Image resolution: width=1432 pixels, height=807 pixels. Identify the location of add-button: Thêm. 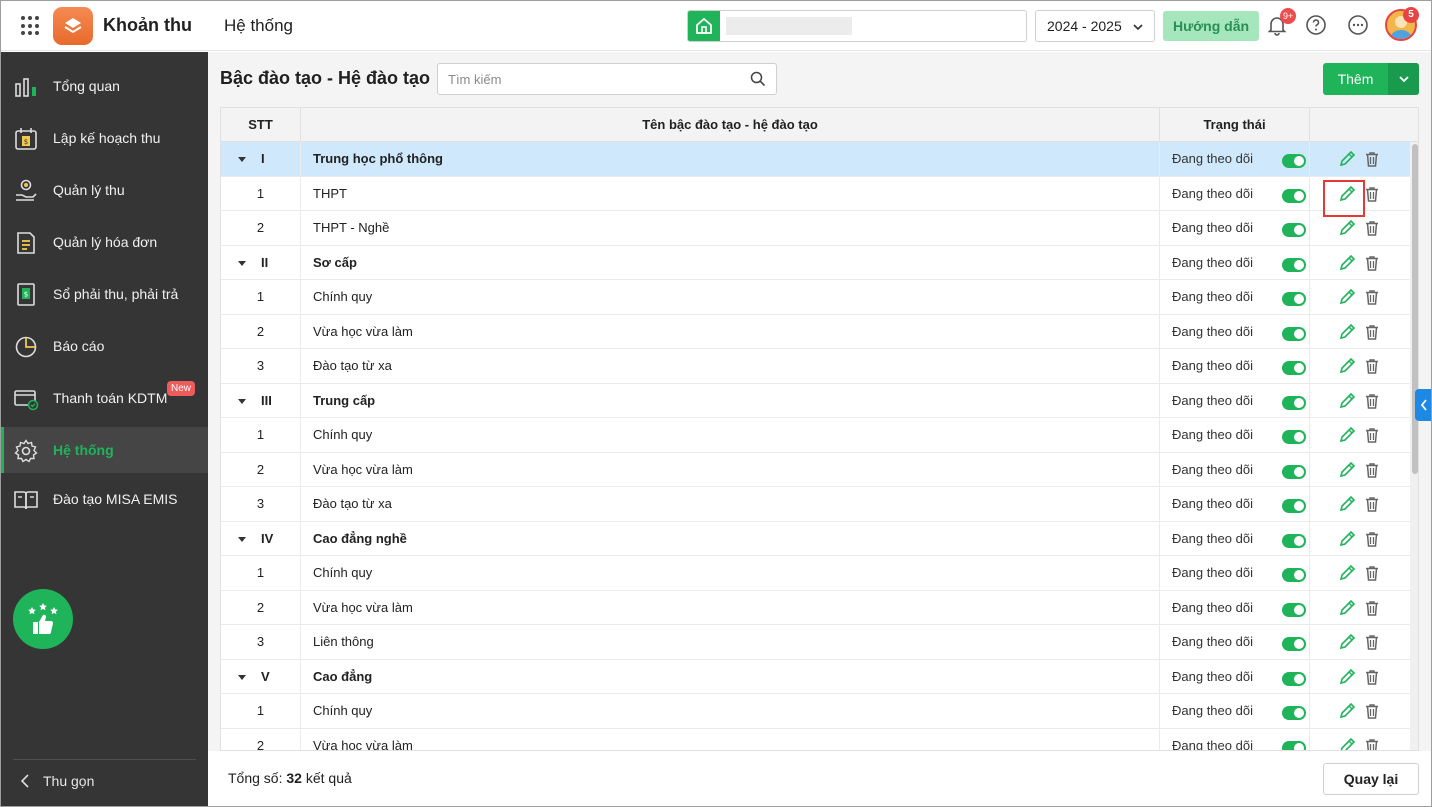
(1371, 79).